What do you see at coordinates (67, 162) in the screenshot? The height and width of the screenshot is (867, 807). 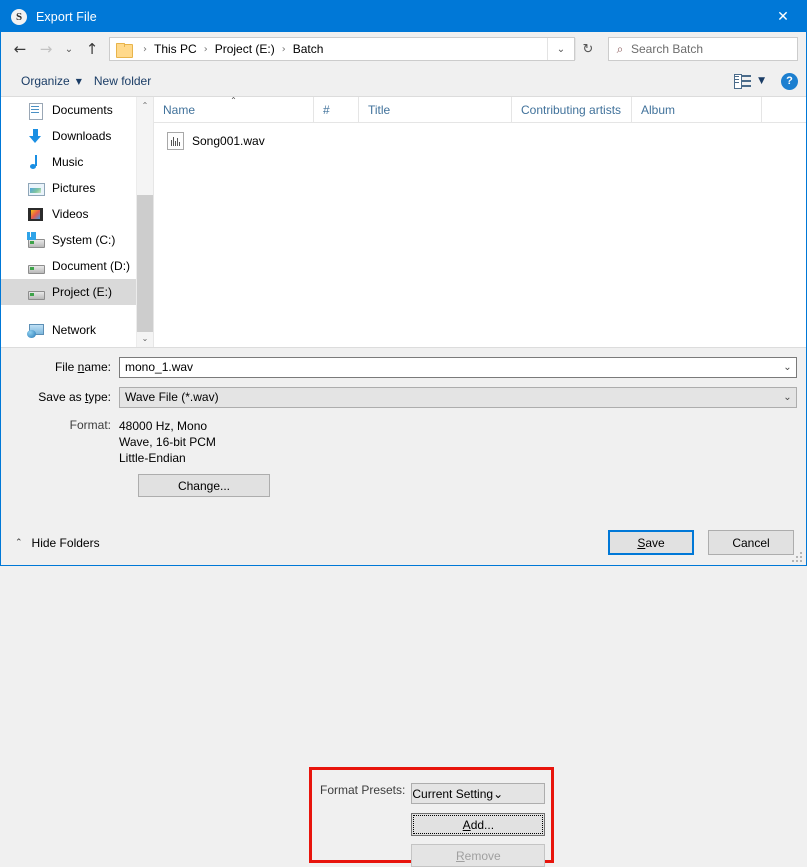 I see `sidebar-item-label: Music` at bounding box center [67, 162].